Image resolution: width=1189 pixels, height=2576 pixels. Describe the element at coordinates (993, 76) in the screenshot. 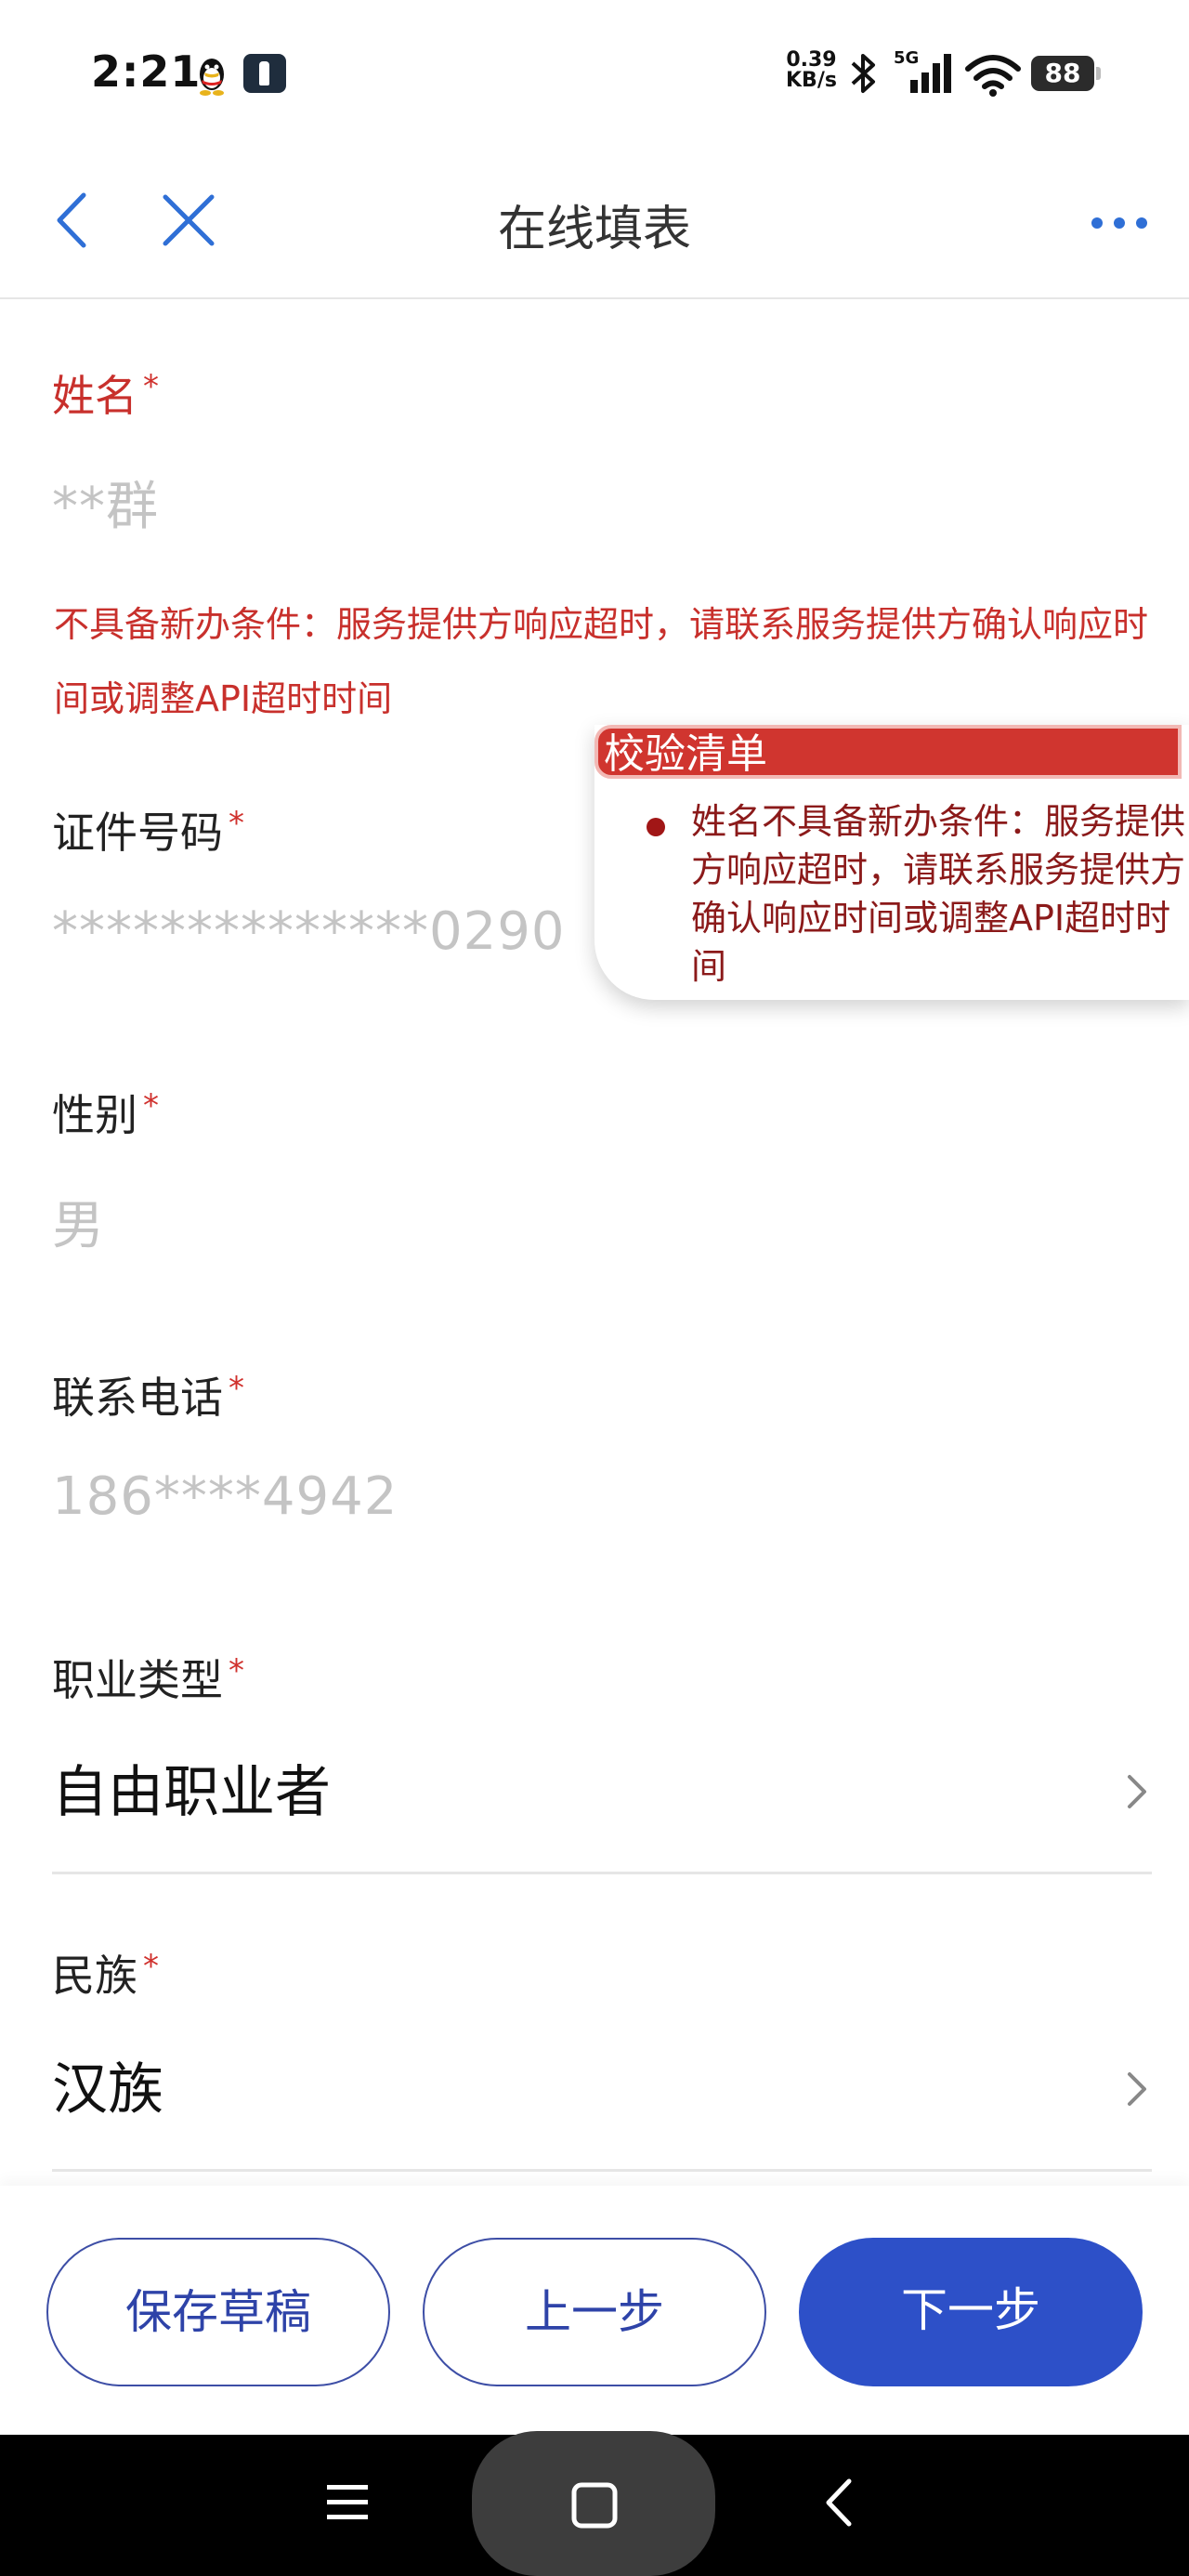

I see `wifi-icon` at that location.